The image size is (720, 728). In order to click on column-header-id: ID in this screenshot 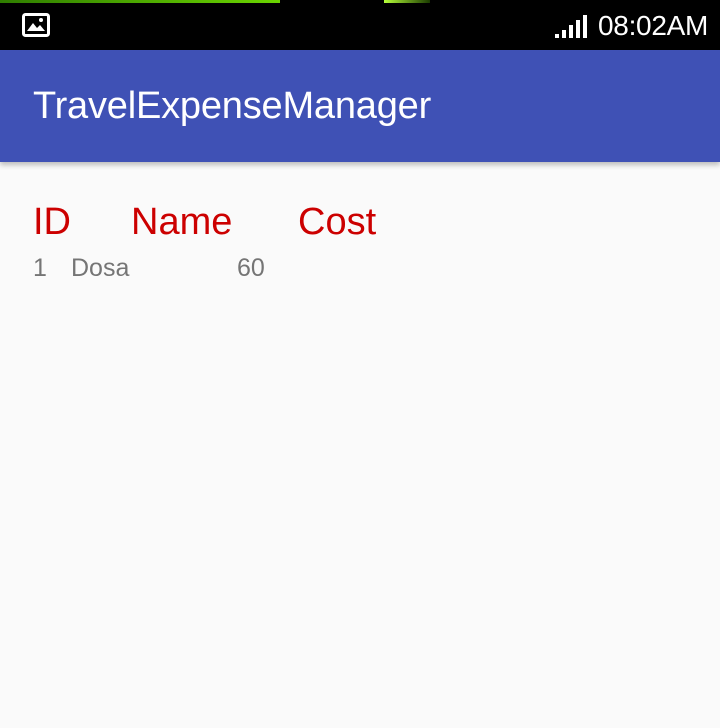, I will do `click(52, 222)`.